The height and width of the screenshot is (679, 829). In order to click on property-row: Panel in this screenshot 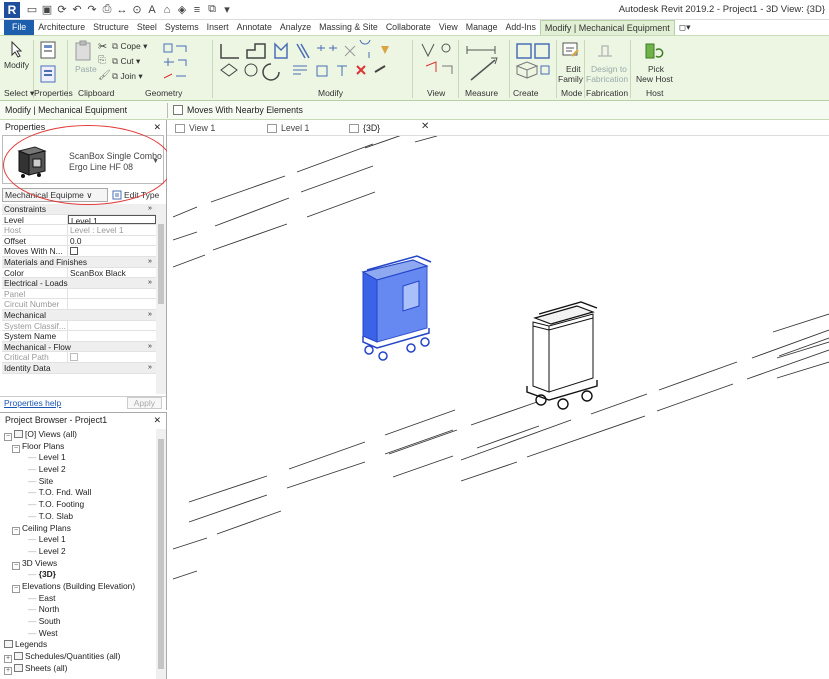, I will do `click(79, 294)`.